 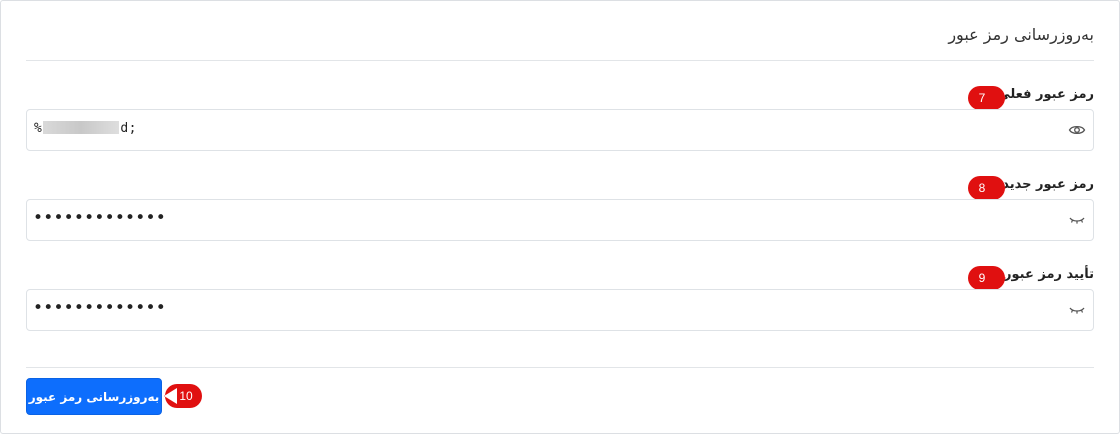 I want to click on redacted-segment, so click(x=81, y=127).